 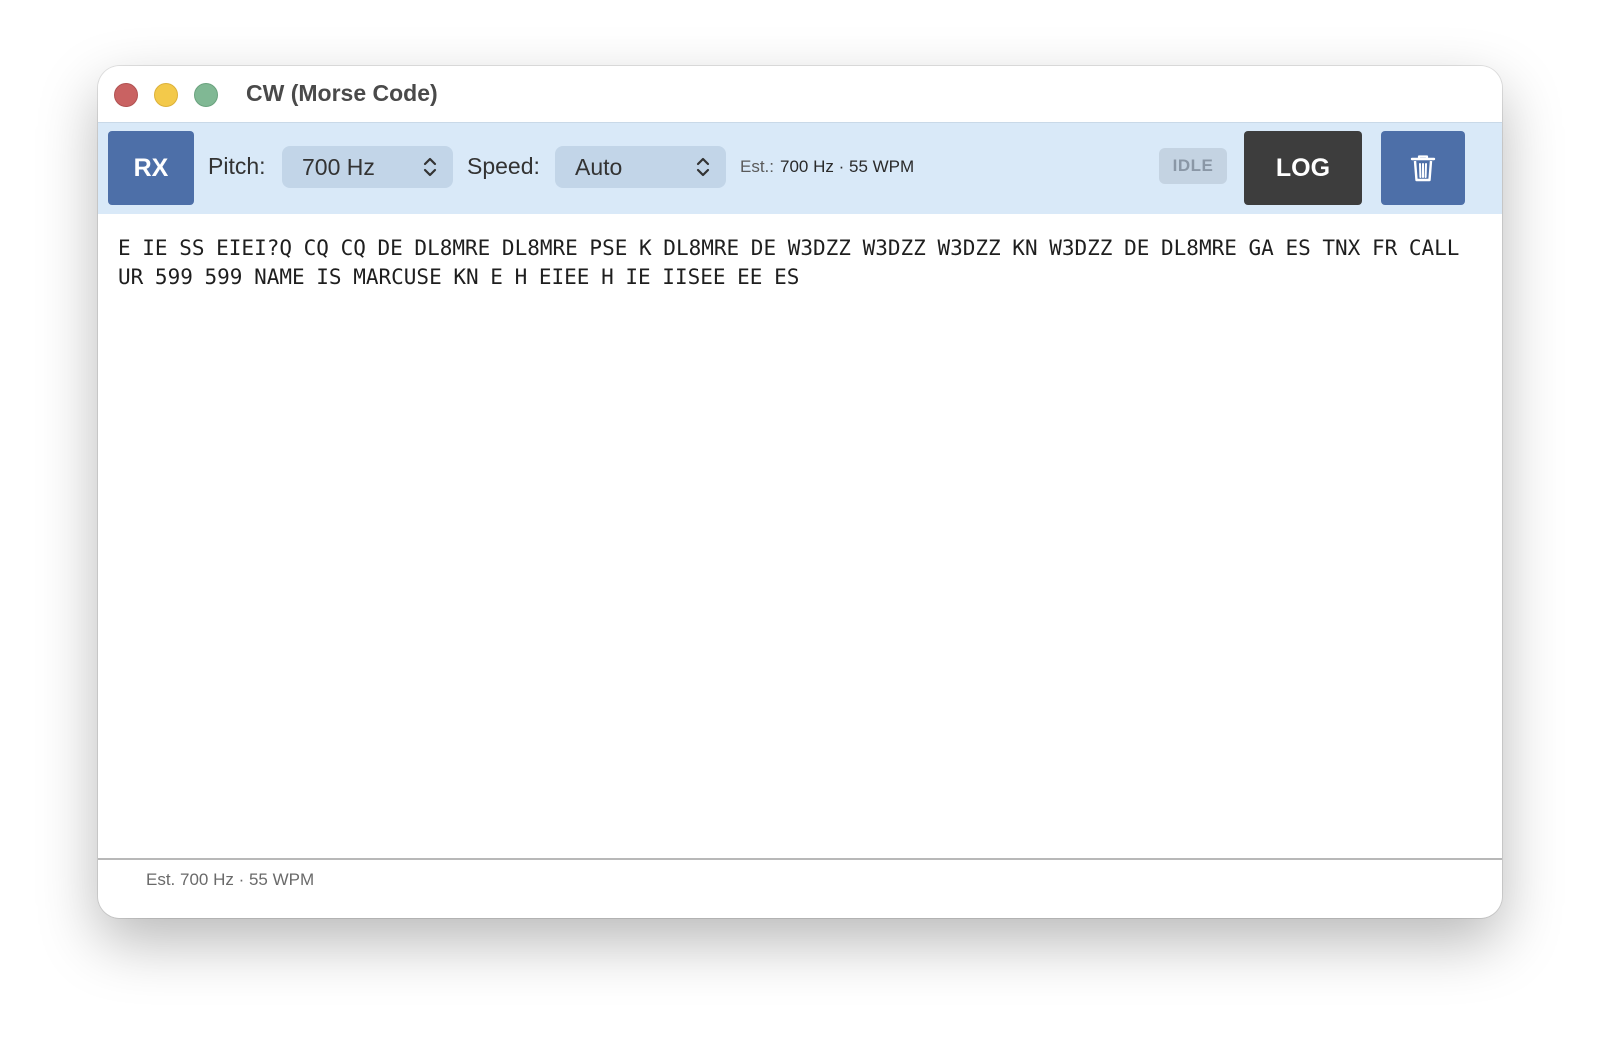 What do you see at coordinates (206, 95) in the screenshot?
I see `maximize-window-button` at bounding box center [206, 95].